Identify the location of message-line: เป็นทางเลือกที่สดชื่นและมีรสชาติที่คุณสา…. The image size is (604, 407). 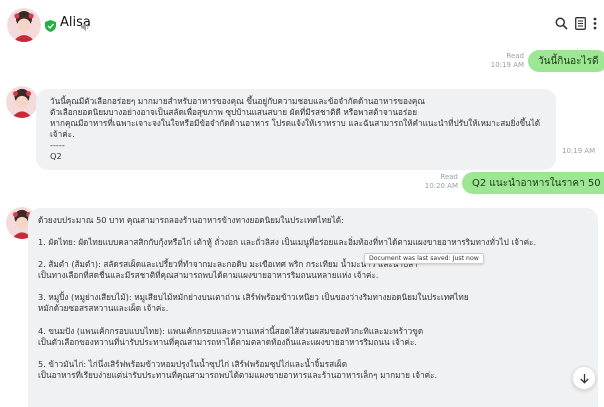
(208, 275).